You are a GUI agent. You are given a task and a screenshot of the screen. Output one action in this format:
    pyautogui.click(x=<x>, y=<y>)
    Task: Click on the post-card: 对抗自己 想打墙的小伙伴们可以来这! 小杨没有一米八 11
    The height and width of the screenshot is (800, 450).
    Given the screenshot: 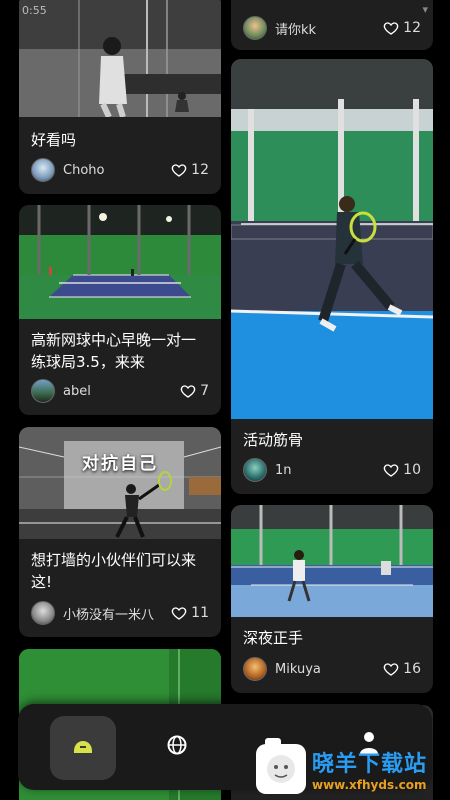 What is the action you would take?
    pyautogui.click(x=120, y=532)
    